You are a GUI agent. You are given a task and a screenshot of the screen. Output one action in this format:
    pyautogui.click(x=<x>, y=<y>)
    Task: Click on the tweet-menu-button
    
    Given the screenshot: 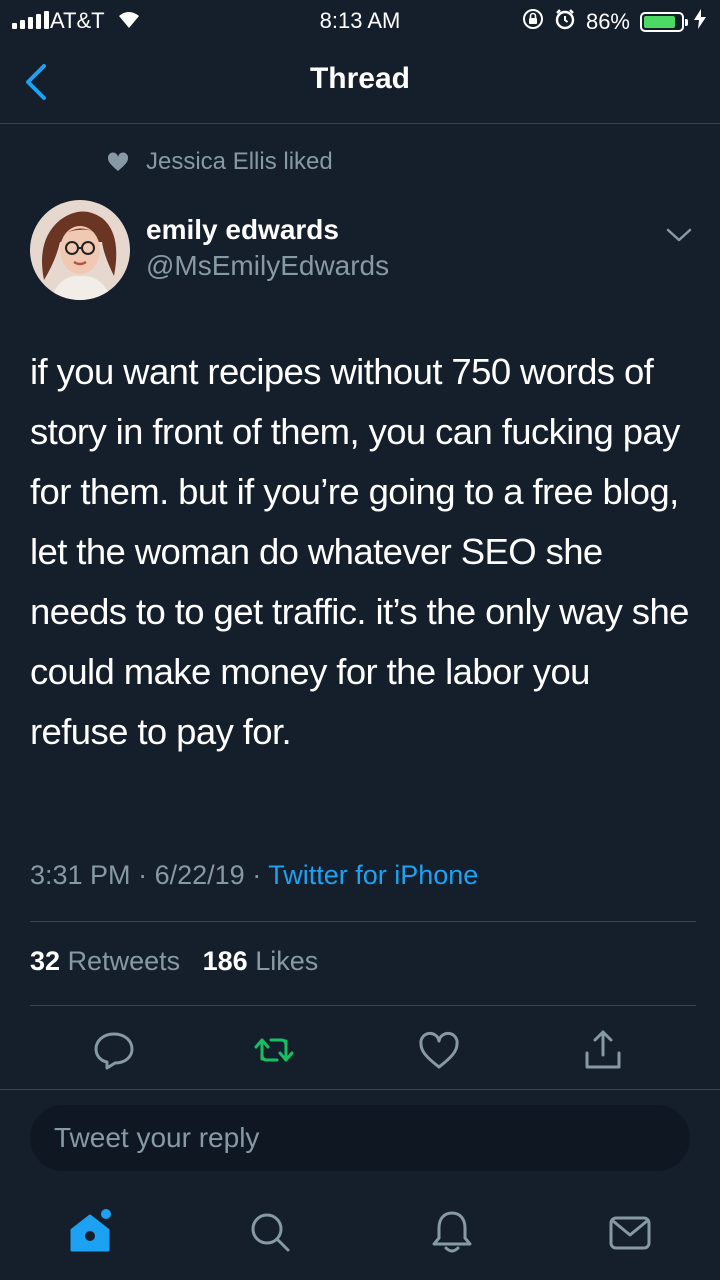 What is the action you would take?
    pyautogui.click(x=679, y=235)
    